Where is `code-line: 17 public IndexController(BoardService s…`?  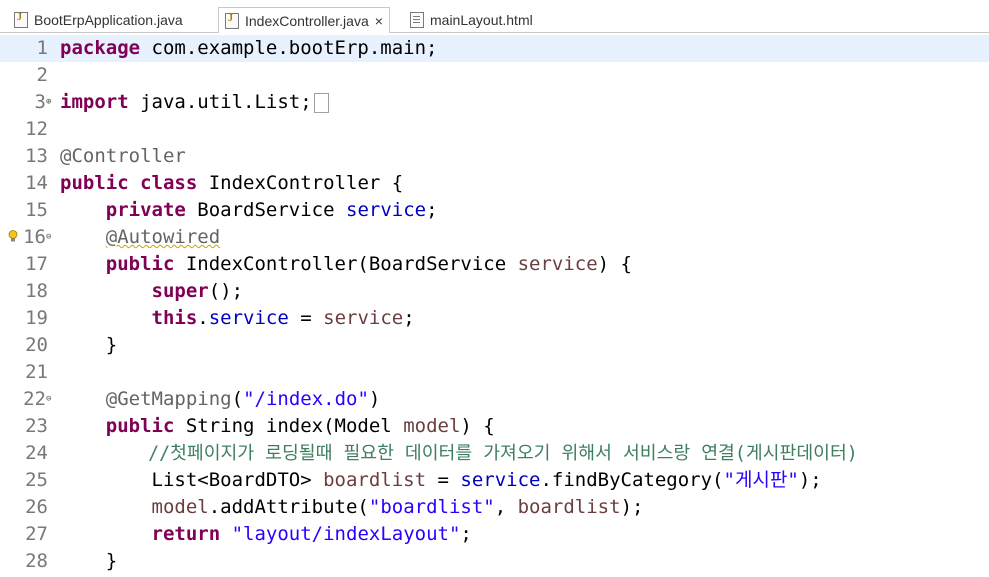
code-line: 17 public IndexController(BoardService s… is located at coordinates (494, 264).